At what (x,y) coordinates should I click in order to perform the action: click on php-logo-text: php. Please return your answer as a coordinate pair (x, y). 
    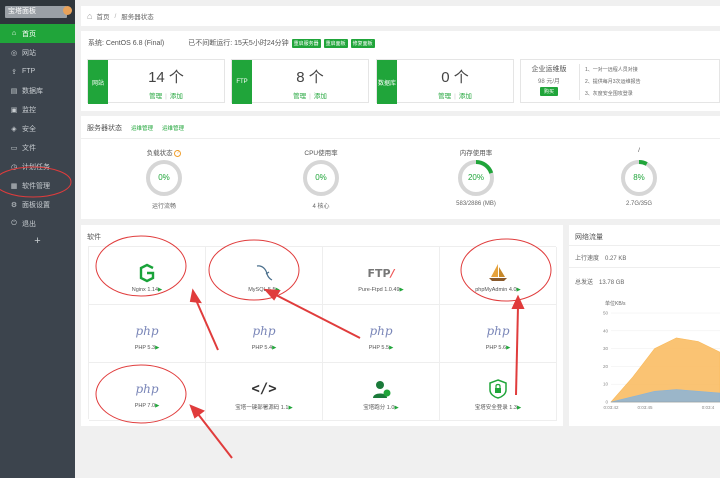
    Looking at the image, I should click on (147, 331).